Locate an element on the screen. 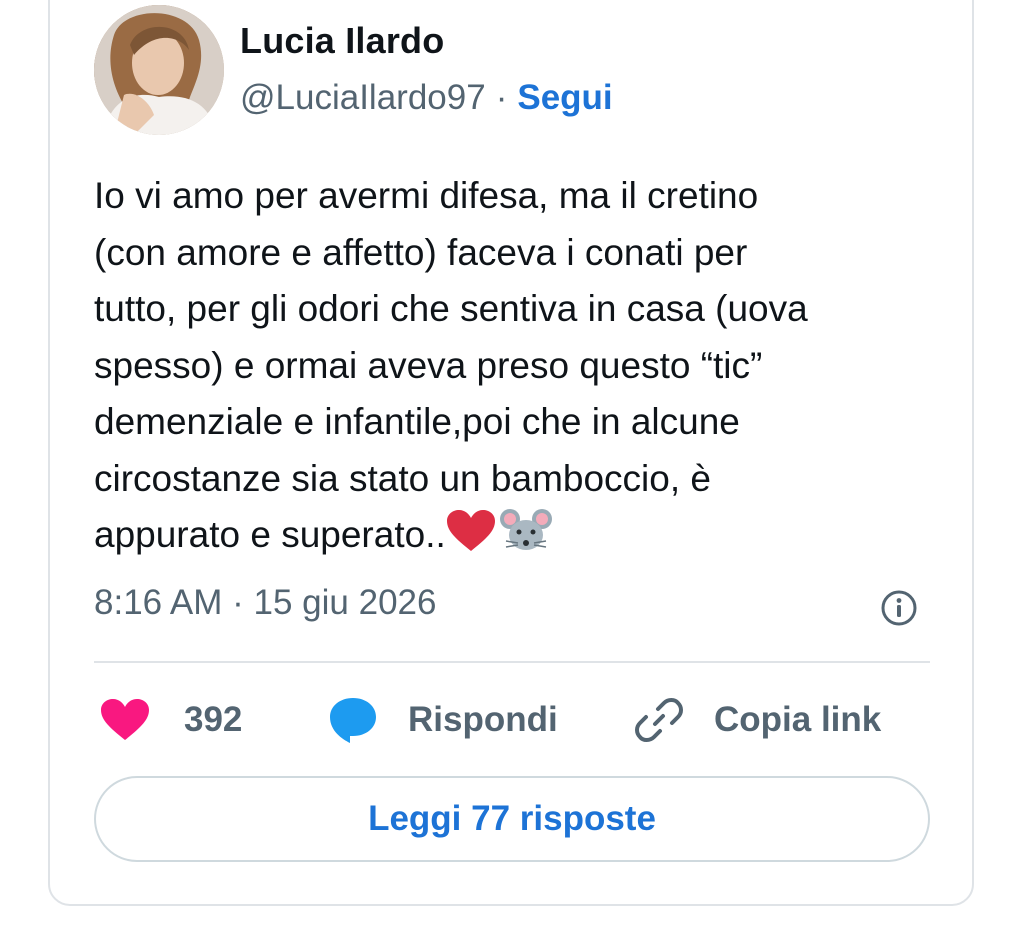  reply-button: Rispondi is located at coordinates (443, 720).